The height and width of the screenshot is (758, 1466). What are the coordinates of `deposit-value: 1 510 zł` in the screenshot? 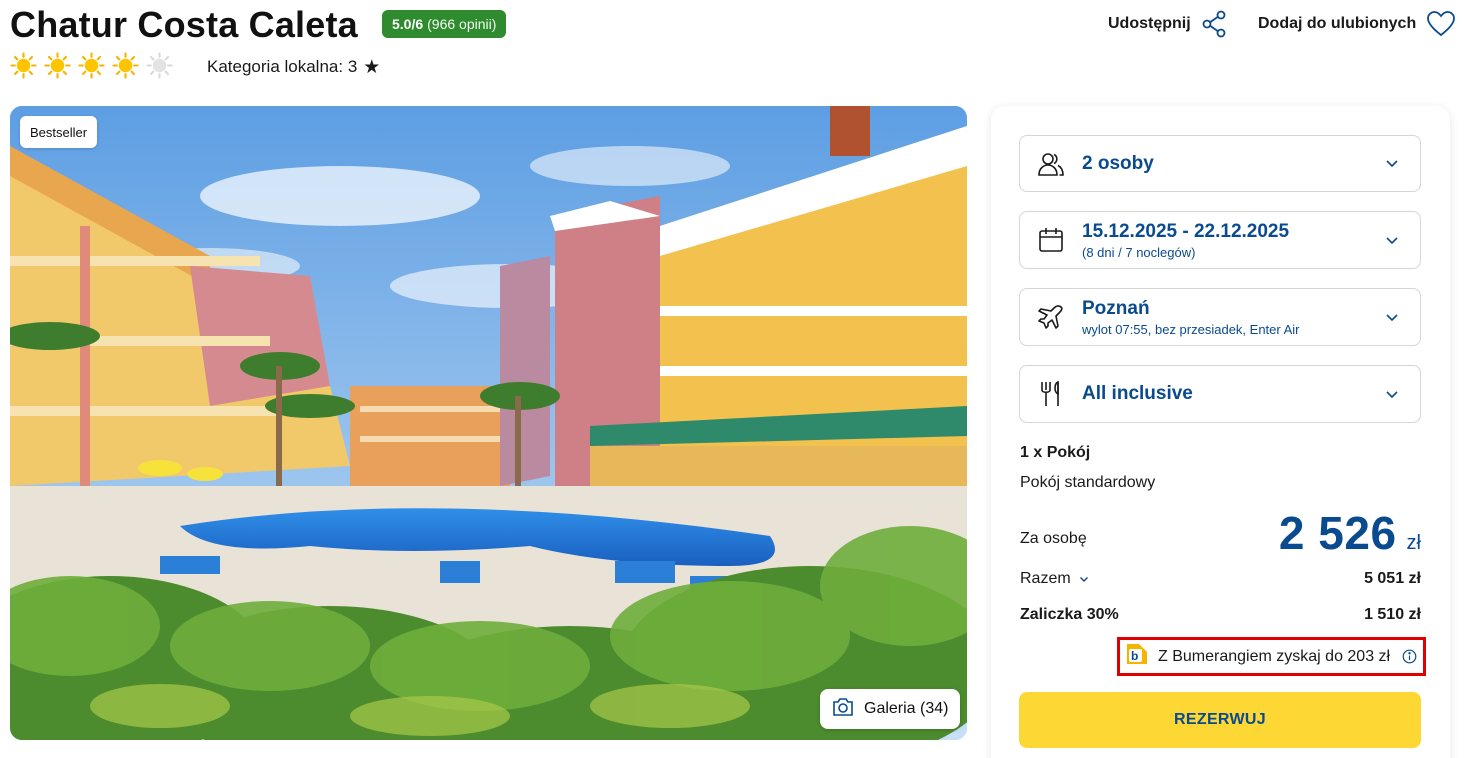 It's located at (1392, 614).